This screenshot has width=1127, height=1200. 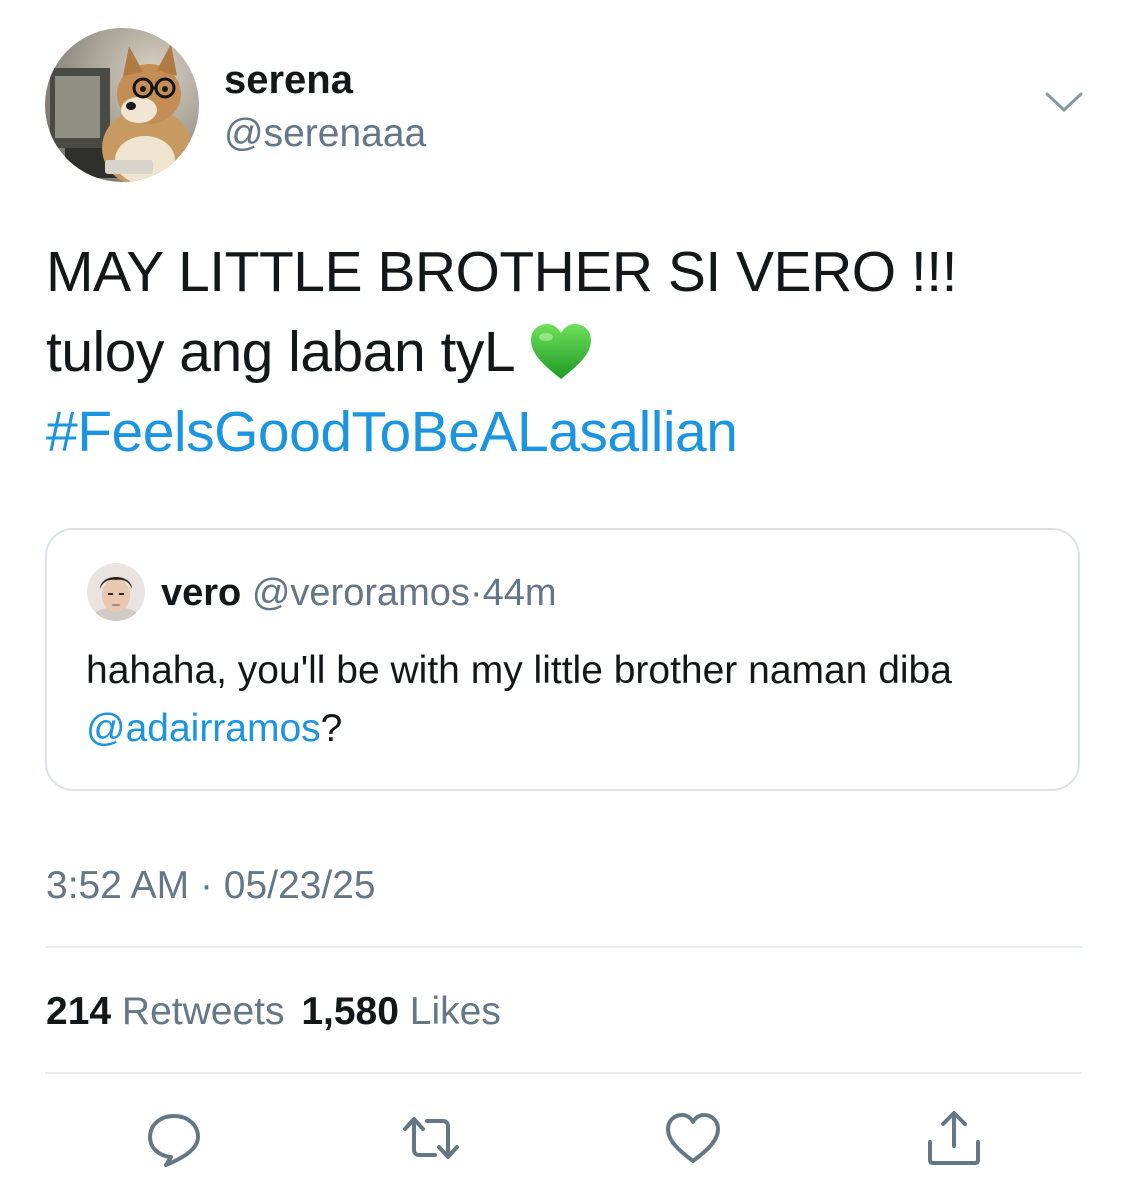 I want to click on retweet-icon, so click(x=431, y=1138).